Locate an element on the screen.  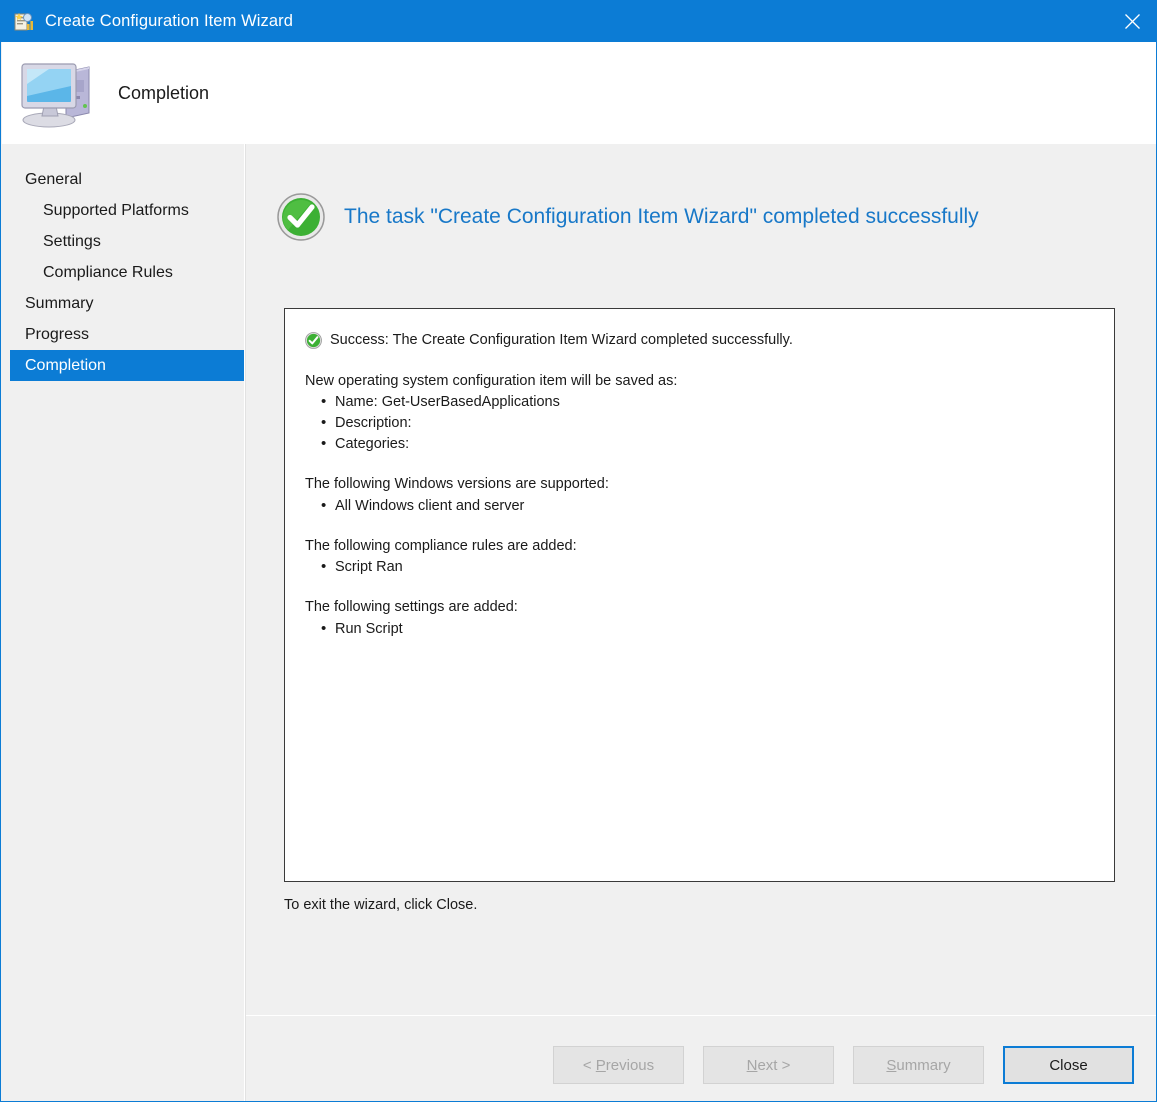
close-button: Close is located at coordinates (1068, 1065).